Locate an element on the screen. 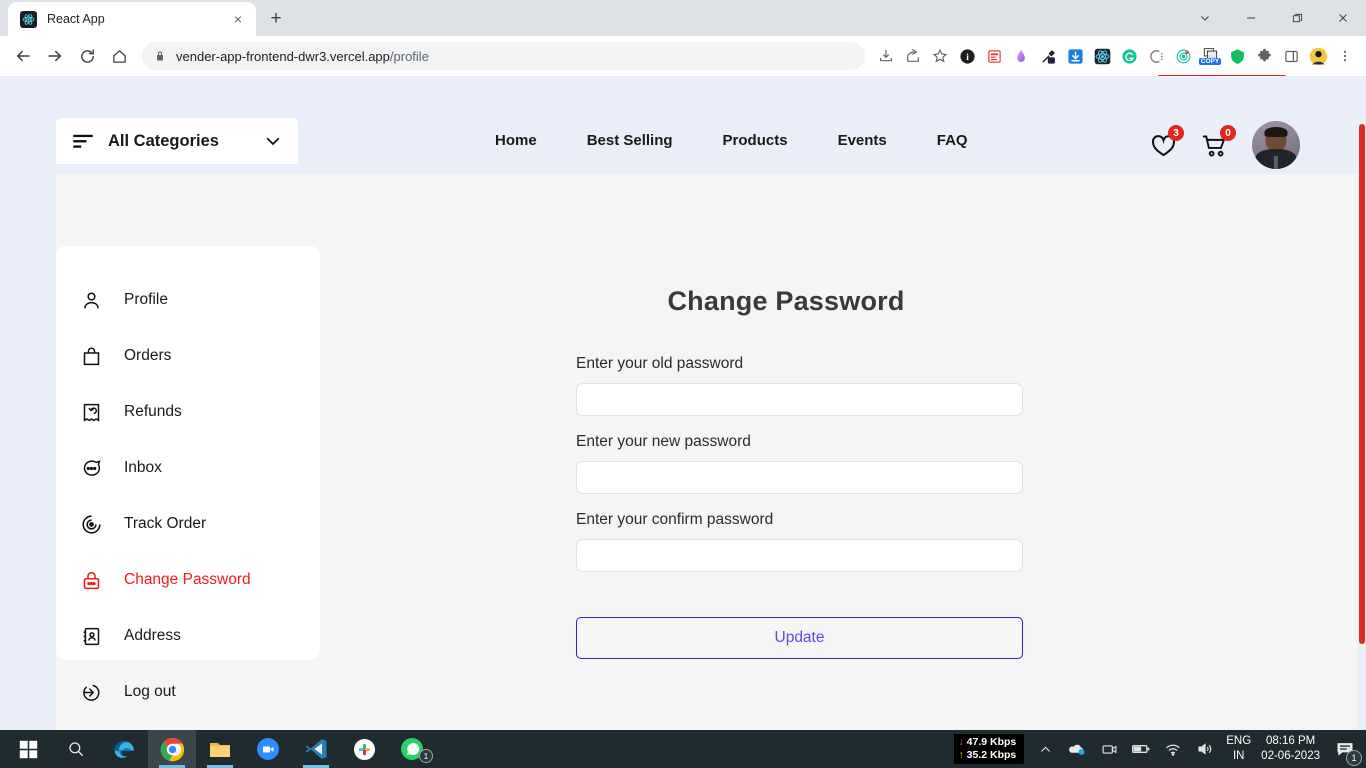  puzzle-icon is located at coordinates (1264, 56).